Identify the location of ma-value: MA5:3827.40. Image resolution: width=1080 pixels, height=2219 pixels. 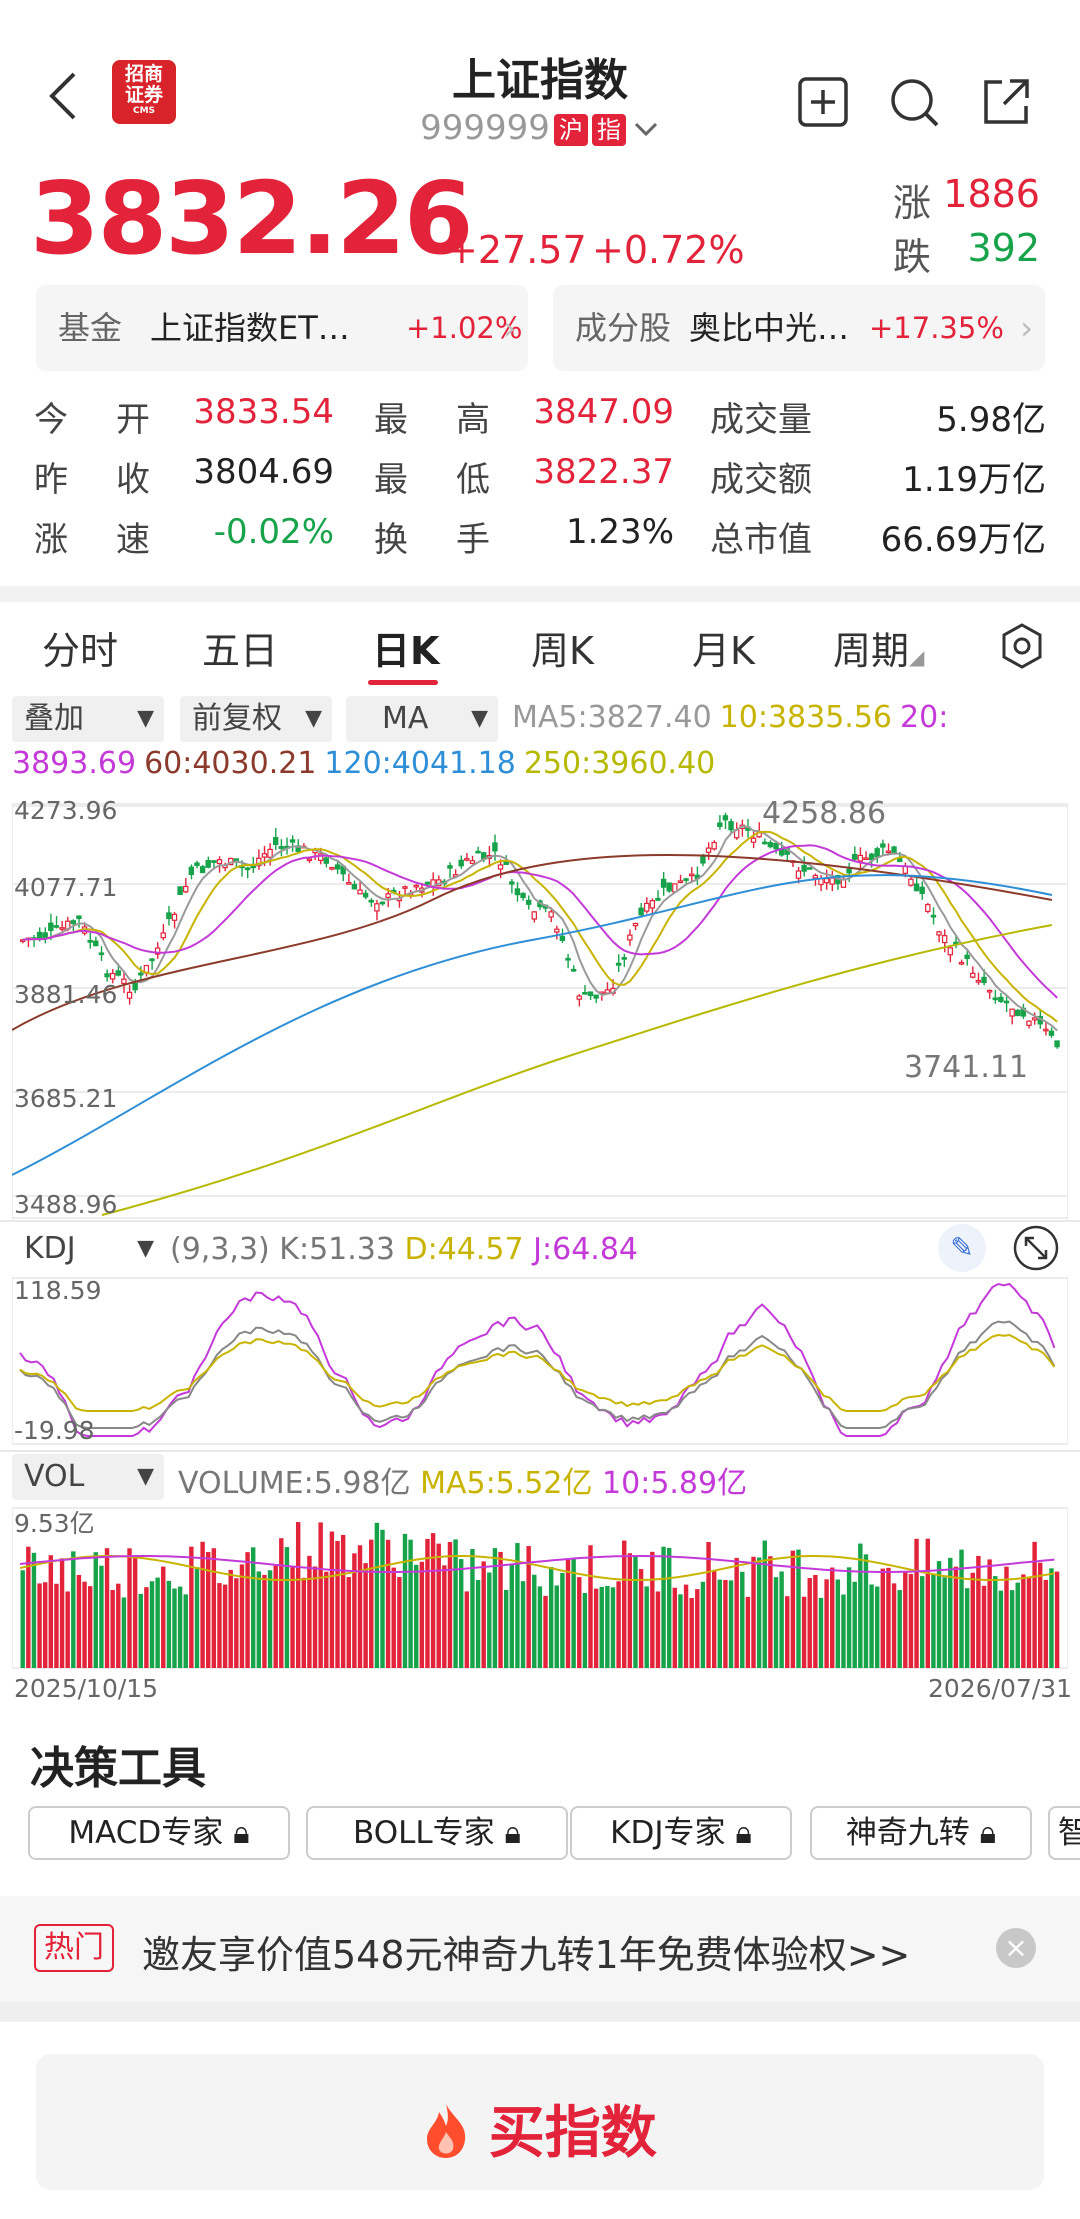
(612, 717).